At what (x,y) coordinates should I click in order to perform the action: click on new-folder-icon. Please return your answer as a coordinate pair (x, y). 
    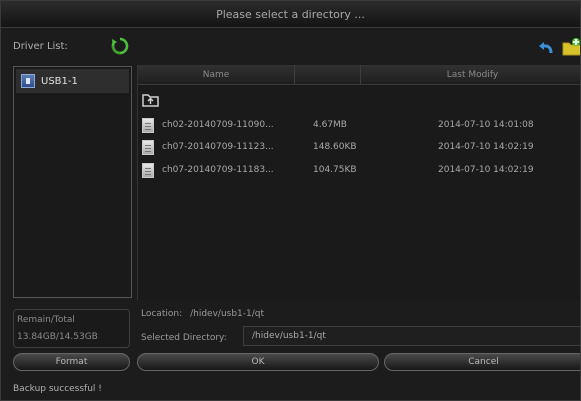
    Looking at the image, I should click on (571, 47).